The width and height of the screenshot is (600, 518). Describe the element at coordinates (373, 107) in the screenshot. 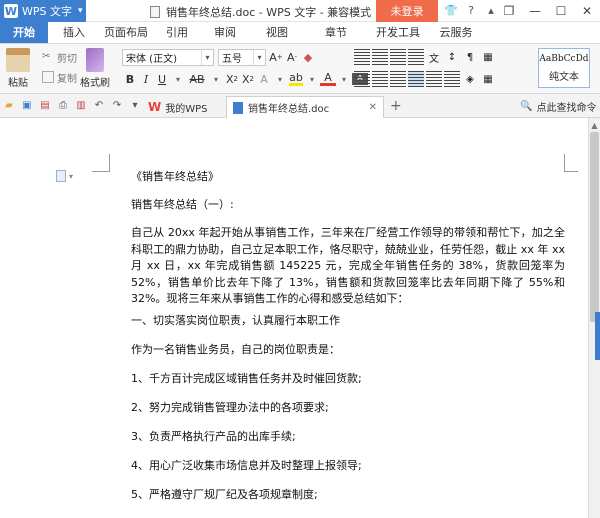

I see `close-tab-icon: ✕` at that location.